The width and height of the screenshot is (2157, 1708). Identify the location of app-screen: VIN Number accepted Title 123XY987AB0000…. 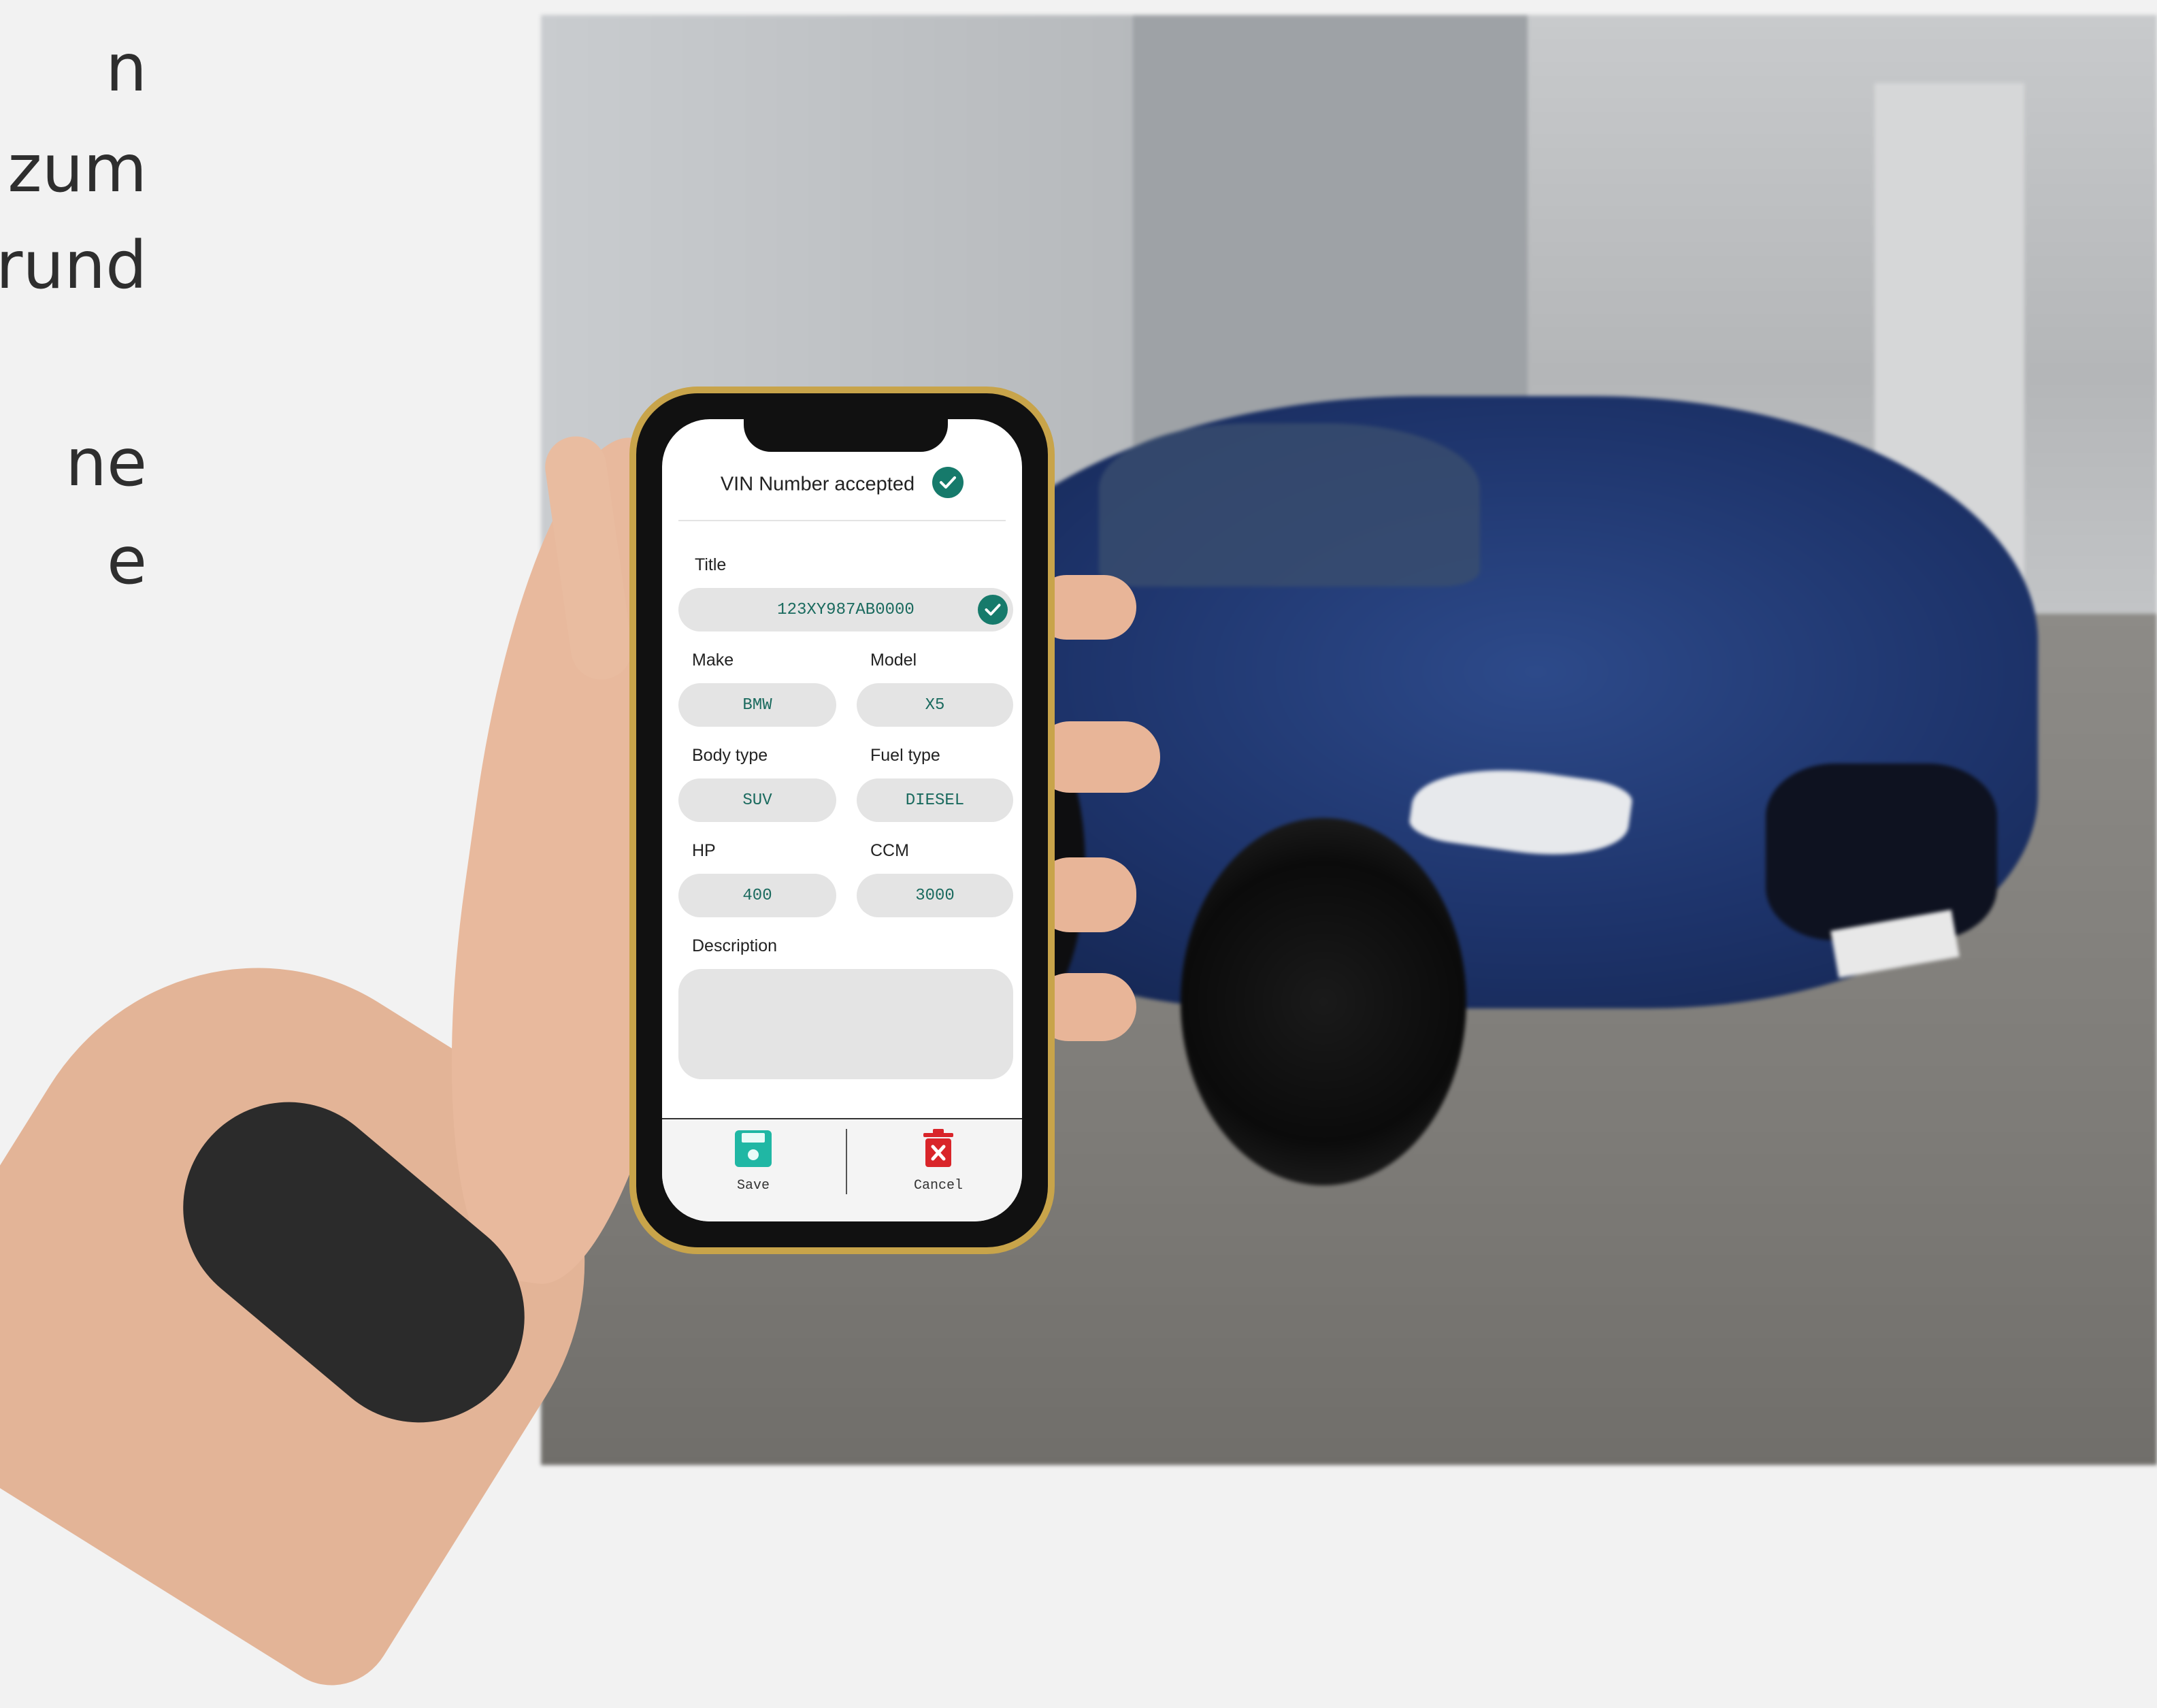
(842, 820).